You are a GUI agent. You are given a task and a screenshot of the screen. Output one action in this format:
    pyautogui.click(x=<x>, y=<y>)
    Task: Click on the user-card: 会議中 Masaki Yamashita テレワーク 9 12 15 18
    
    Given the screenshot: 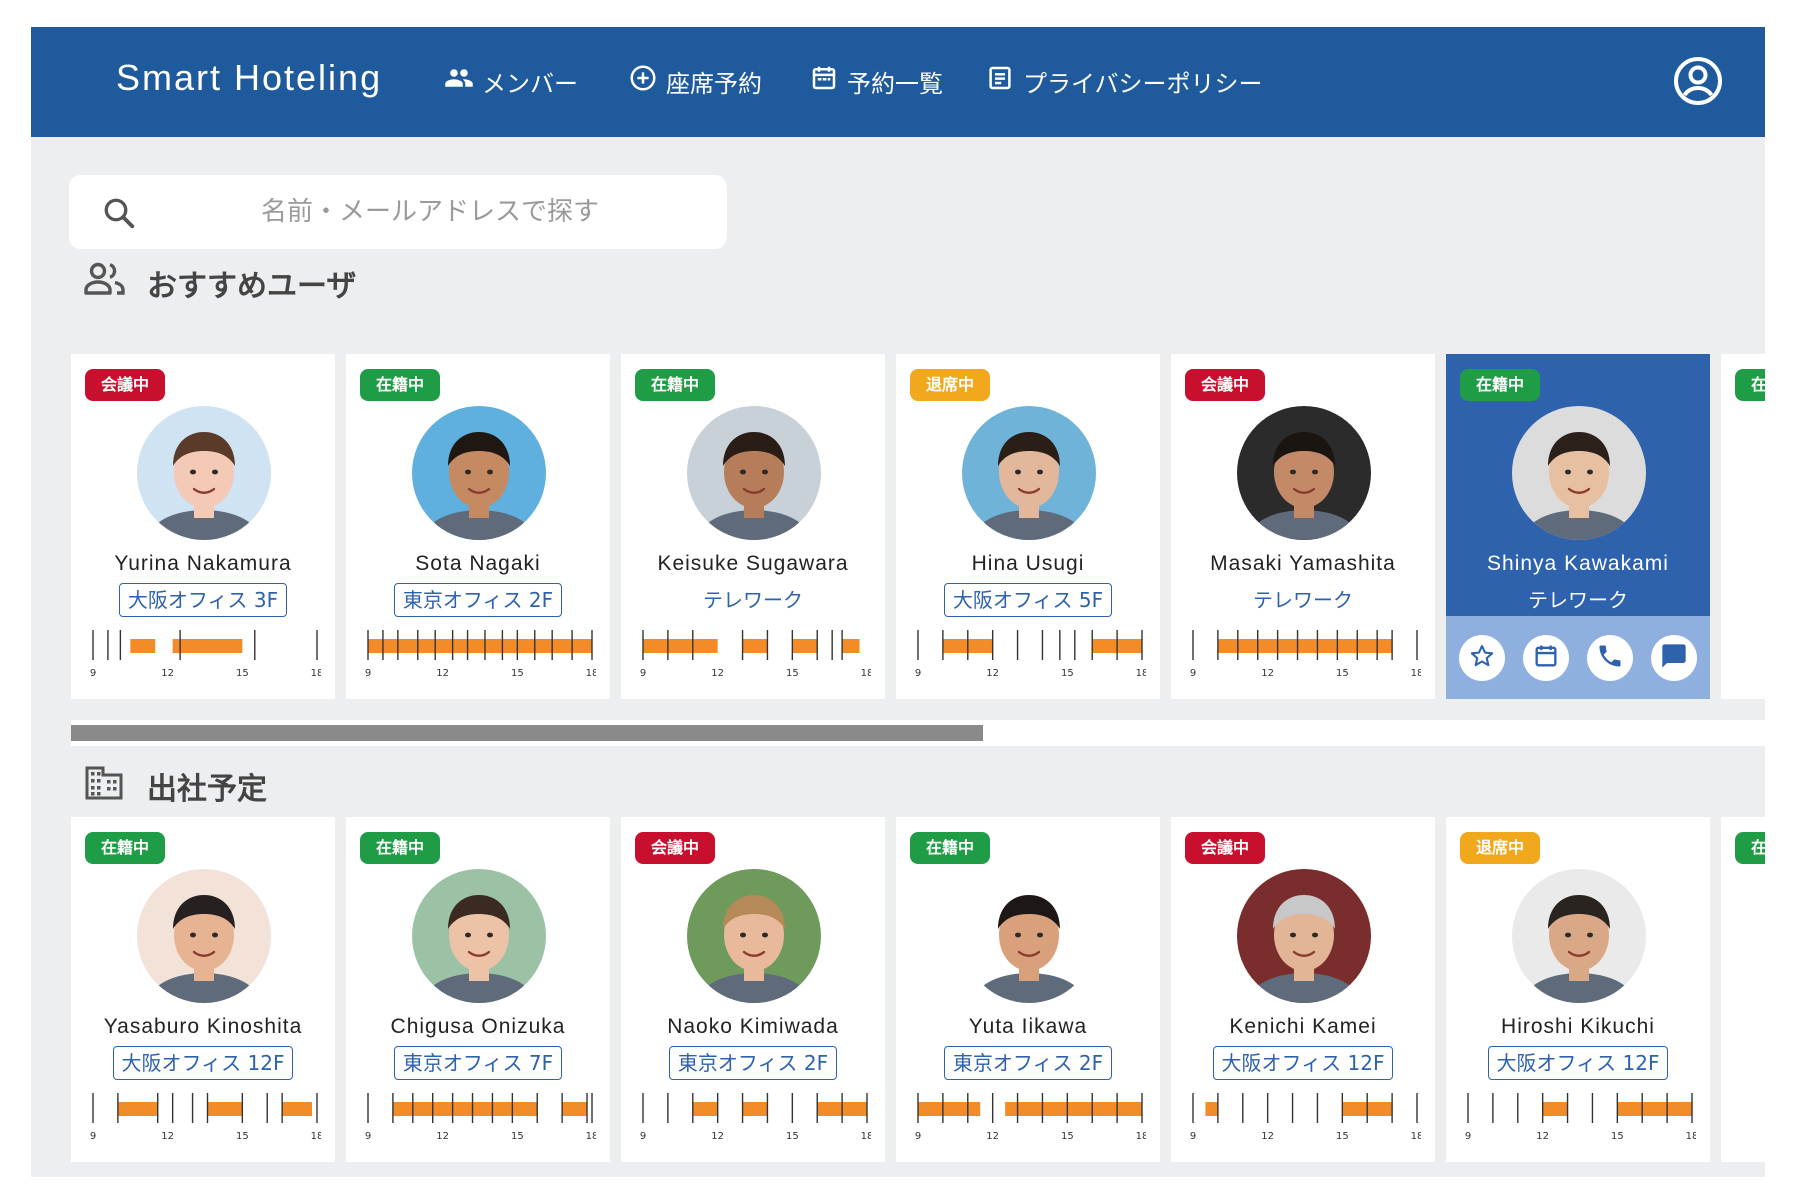 What is the action you would take?
    pyautogui.click(x=1303, y=526)
    